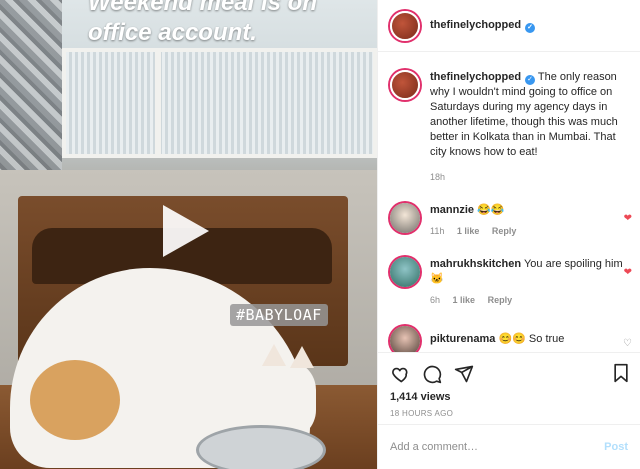 Image resolution: width=640 pixels, height=469 pixels. Describe the element at coordinates (172, 32) in the screenshot. I see `overlay-line: office account.` at that location.